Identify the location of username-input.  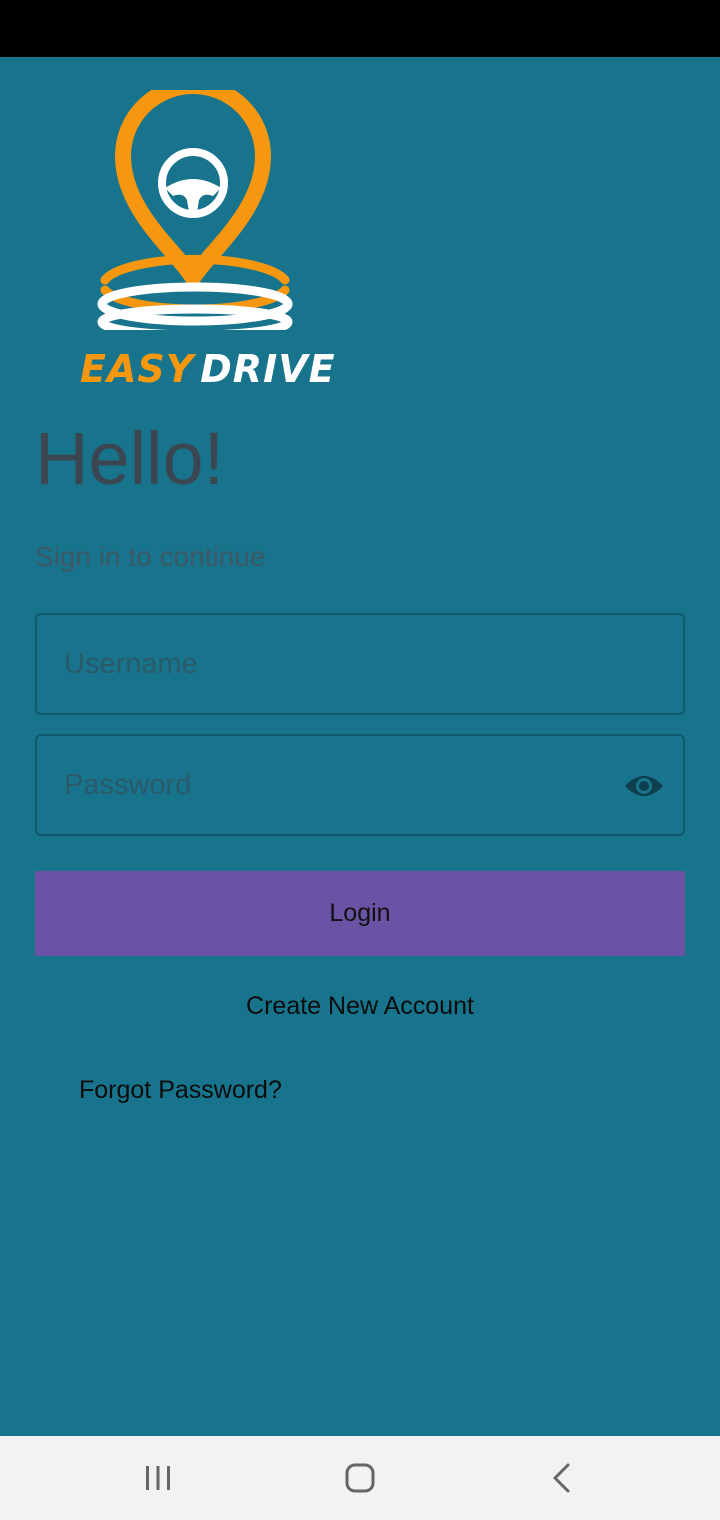
(360, 664).